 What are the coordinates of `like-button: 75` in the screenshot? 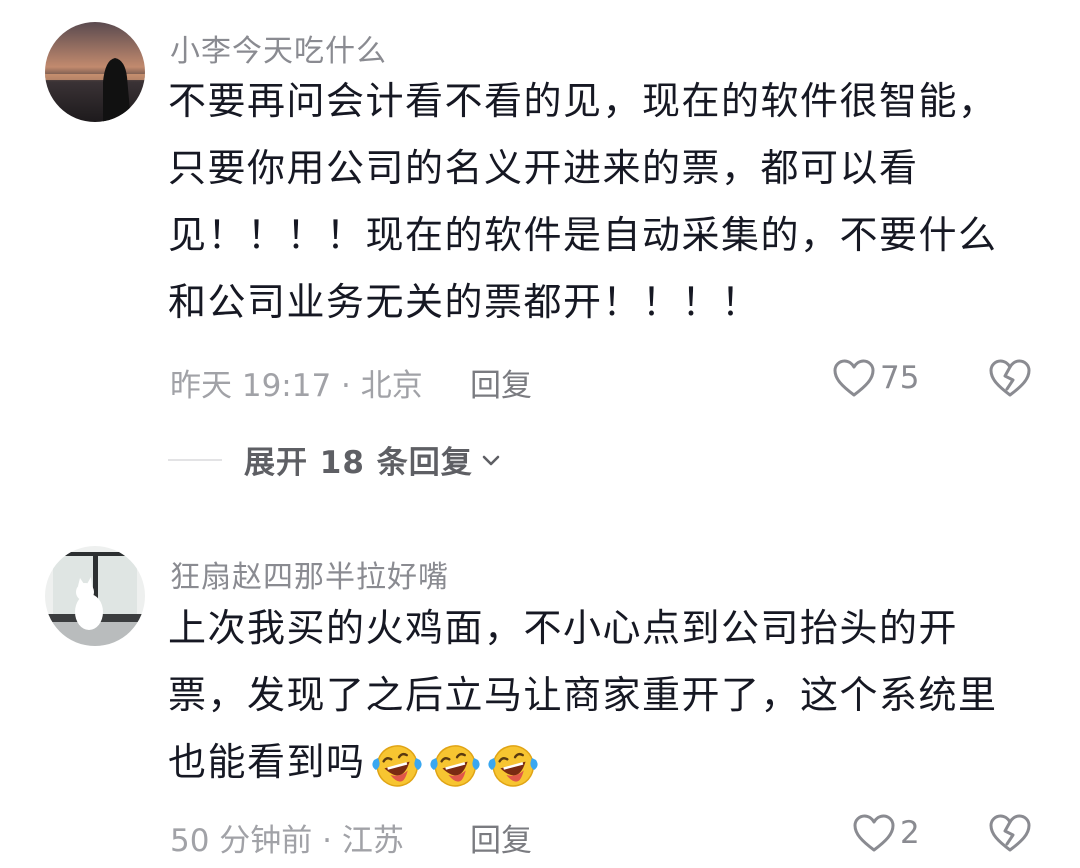 It's located at (875, 378).